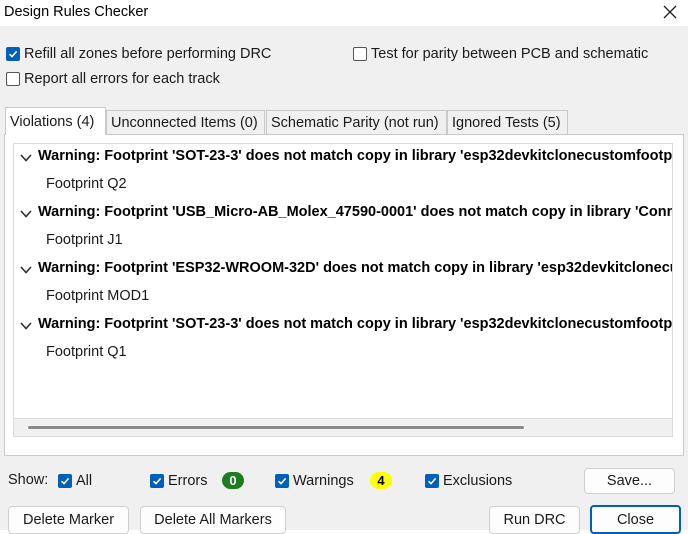  Describe the element at coordinates (670, 12) in the screenshot. I see `close-icon` at that location.